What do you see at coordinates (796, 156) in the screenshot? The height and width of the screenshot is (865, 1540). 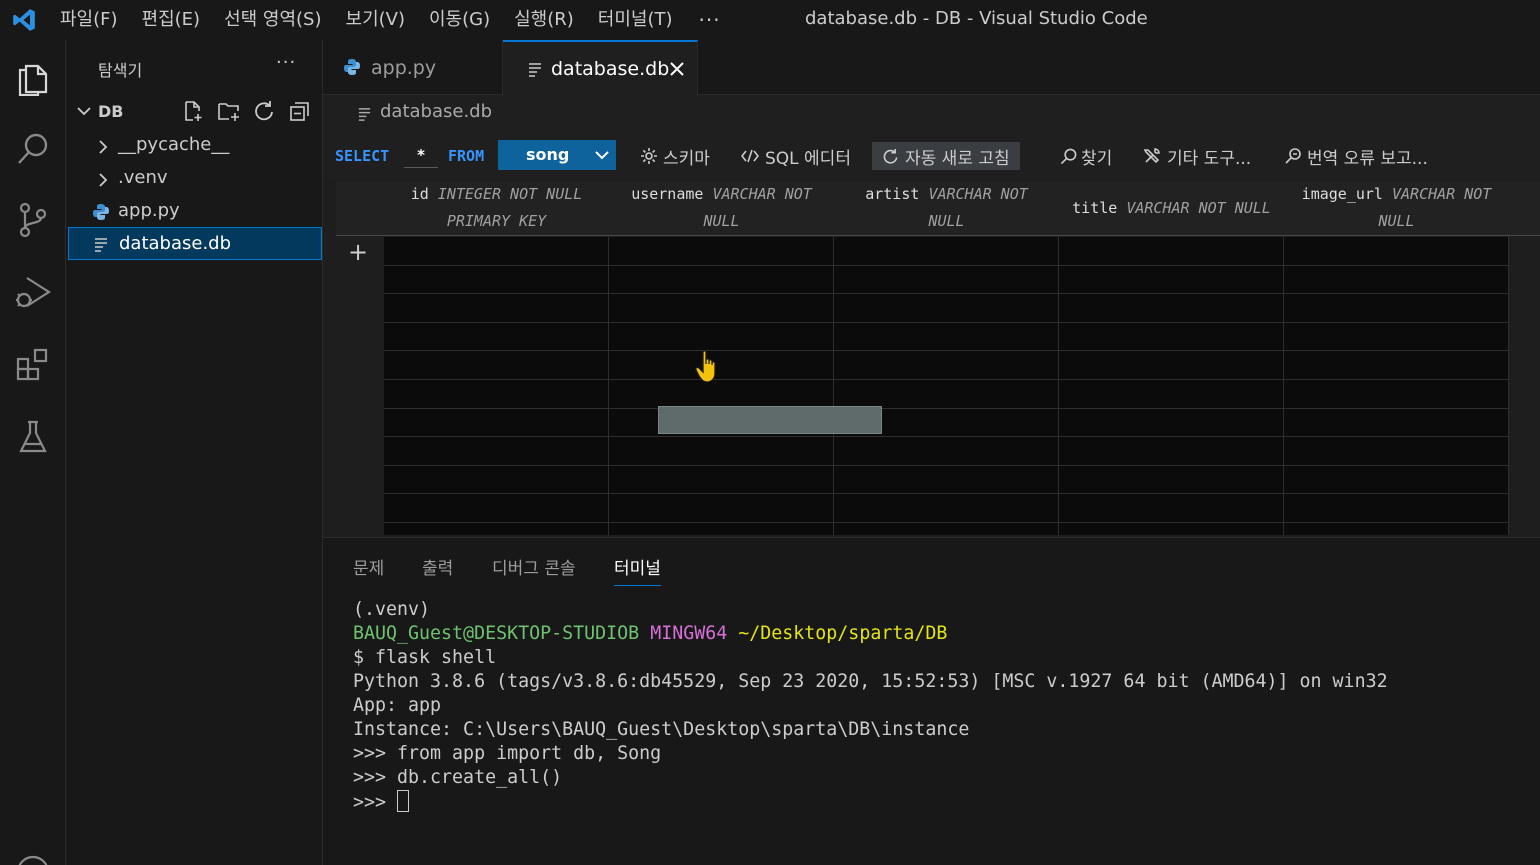 I see `sql-editor-button: SQL 에디터` at bounding box center [796, 156].